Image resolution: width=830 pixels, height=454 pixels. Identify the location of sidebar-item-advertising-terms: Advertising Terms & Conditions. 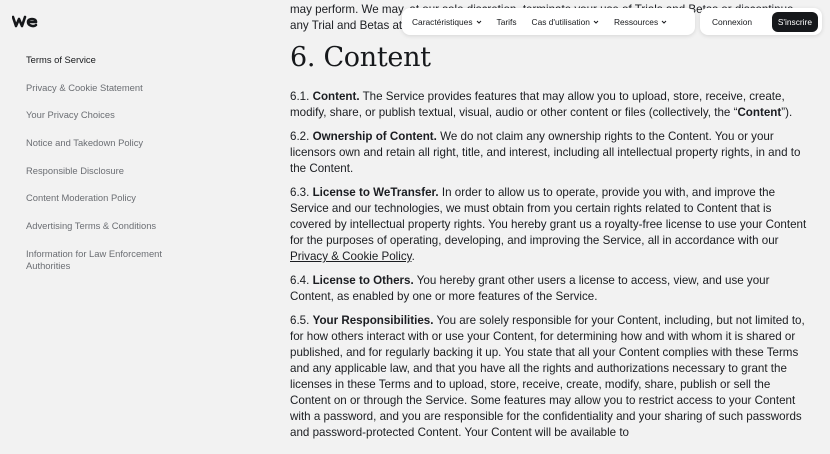
(106, 226).